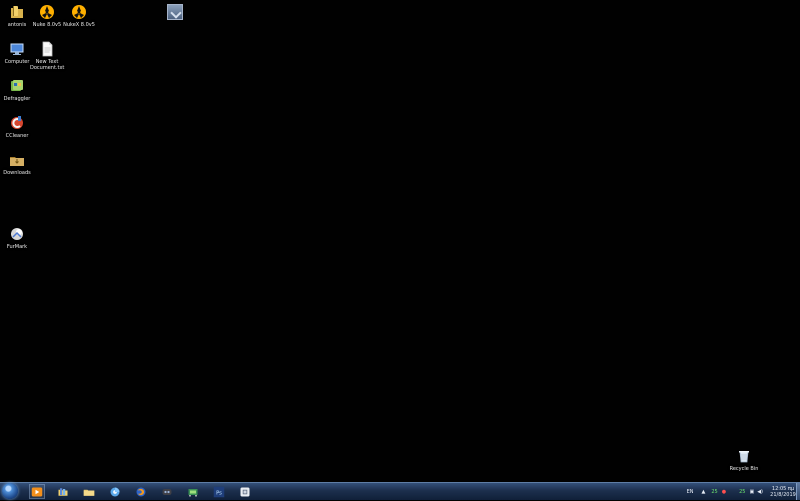  I want to click on desktop-icon-ccleaner: CCleaner, so click(17, 127).